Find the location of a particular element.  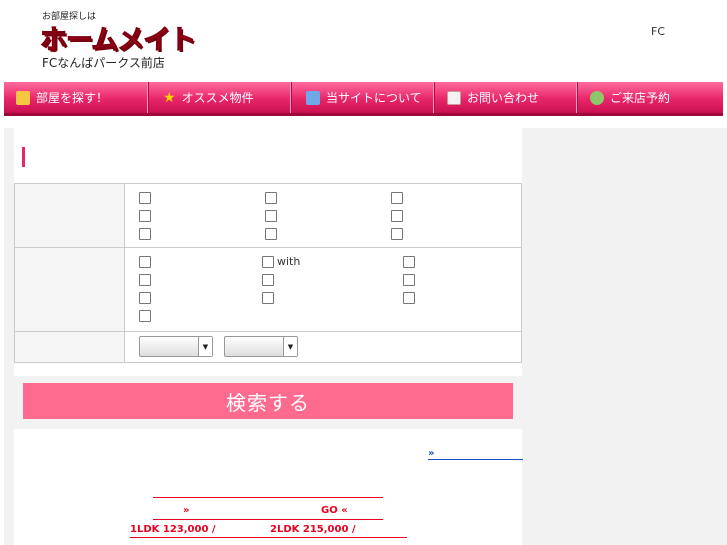

nav-item-search-rooms: 部屋を探す！ is located at coordinates (76, 97).